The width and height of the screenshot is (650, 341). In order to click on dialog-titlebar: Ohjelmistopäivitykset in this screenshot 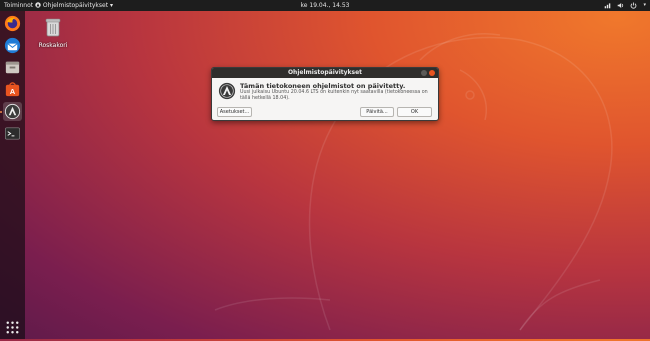, I will do `click(325, 73)`.